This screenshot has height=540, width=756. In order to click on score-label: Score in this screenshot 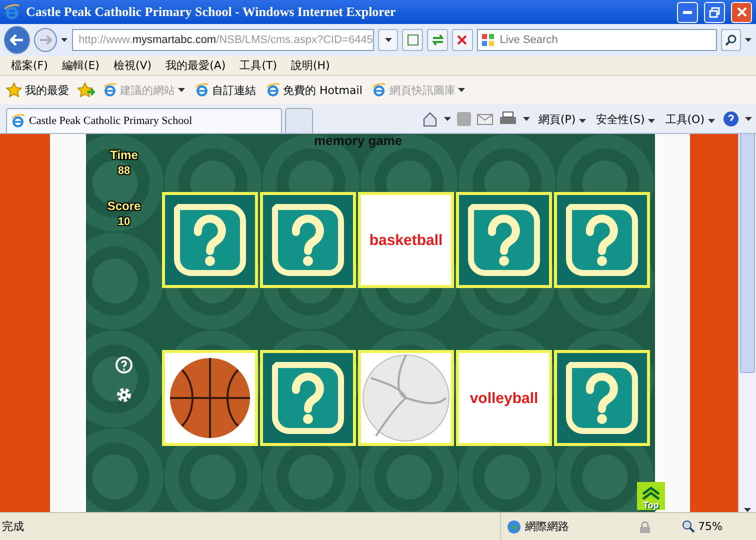, I will do `click(124, 206)`.